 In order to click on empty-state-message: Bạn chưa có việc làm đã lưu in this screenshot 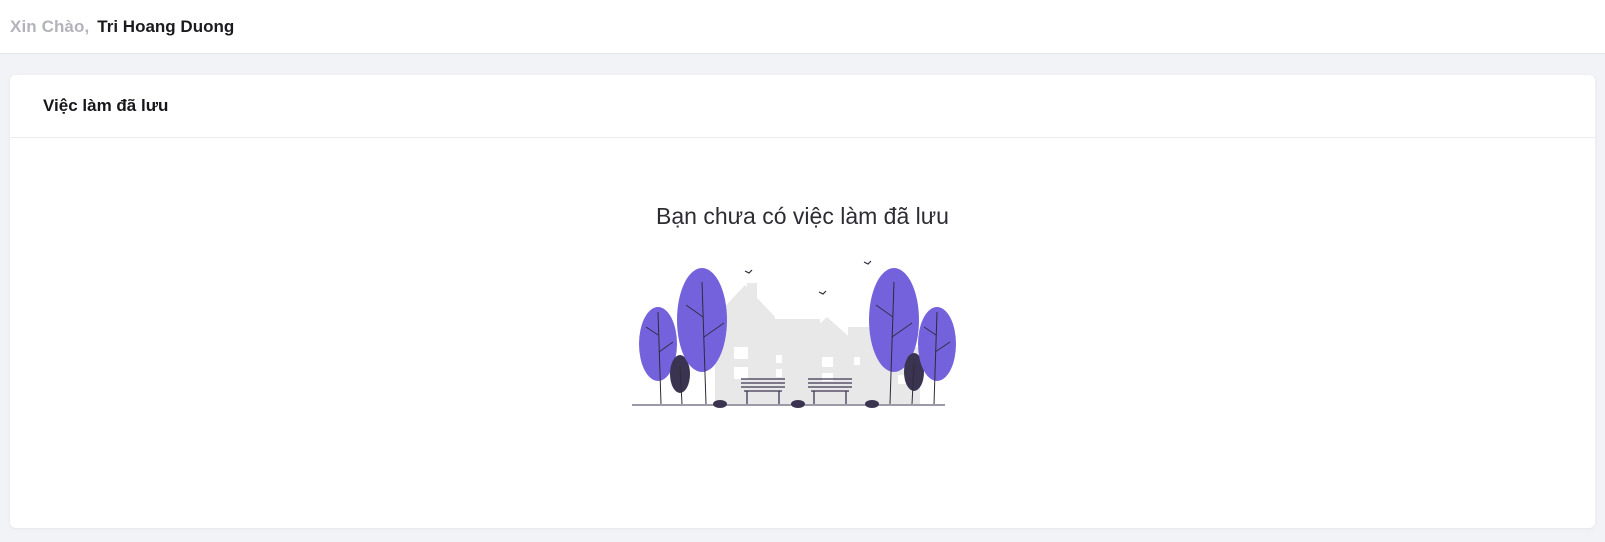, I will do `click(802, 216)`.